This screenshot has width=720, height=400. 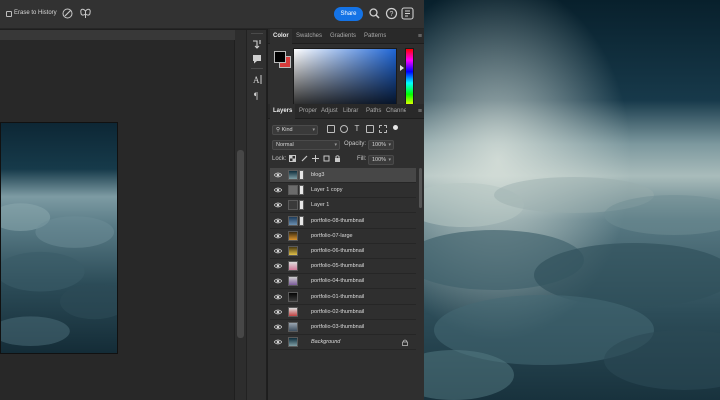 What do you see at coordinates (420, 188) in the screenshot?
I see `layers-scroll-thumb` at bounding box center [420, 188].